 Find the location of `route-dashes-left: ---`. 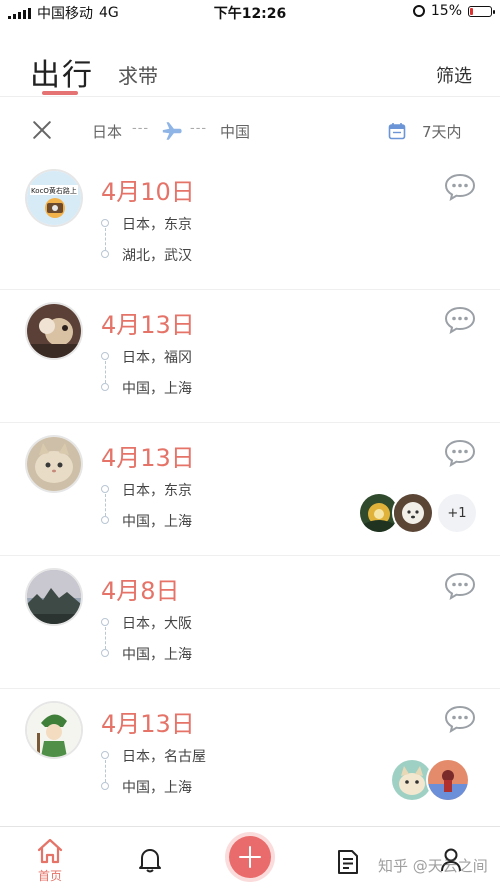

route-dashes-left: --- is located at coordinates (141, 128).